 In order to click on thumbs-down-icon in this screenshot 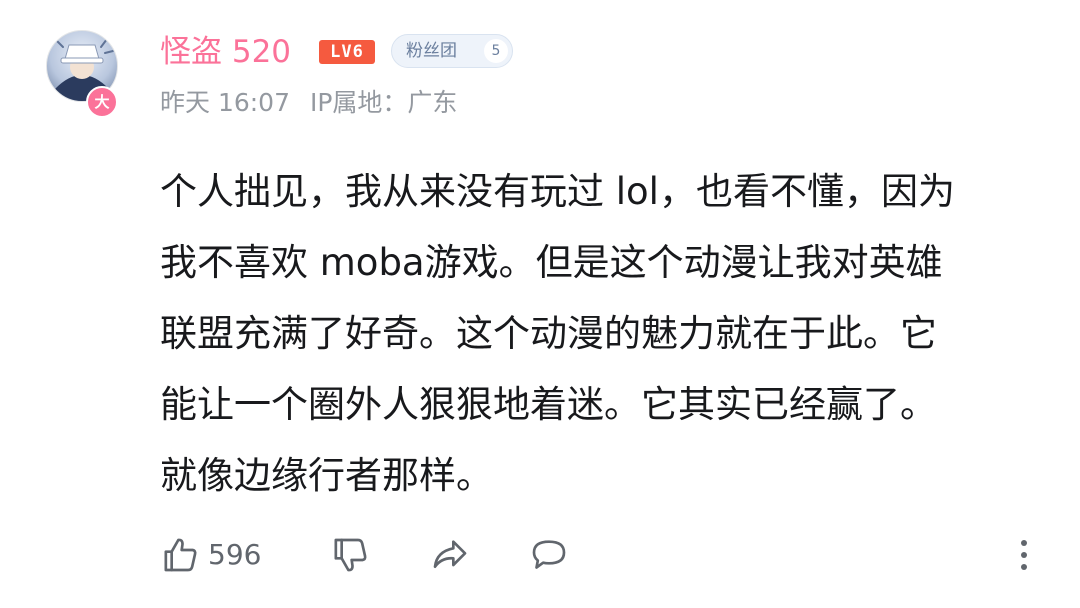, I will do `click(350, 555)`.